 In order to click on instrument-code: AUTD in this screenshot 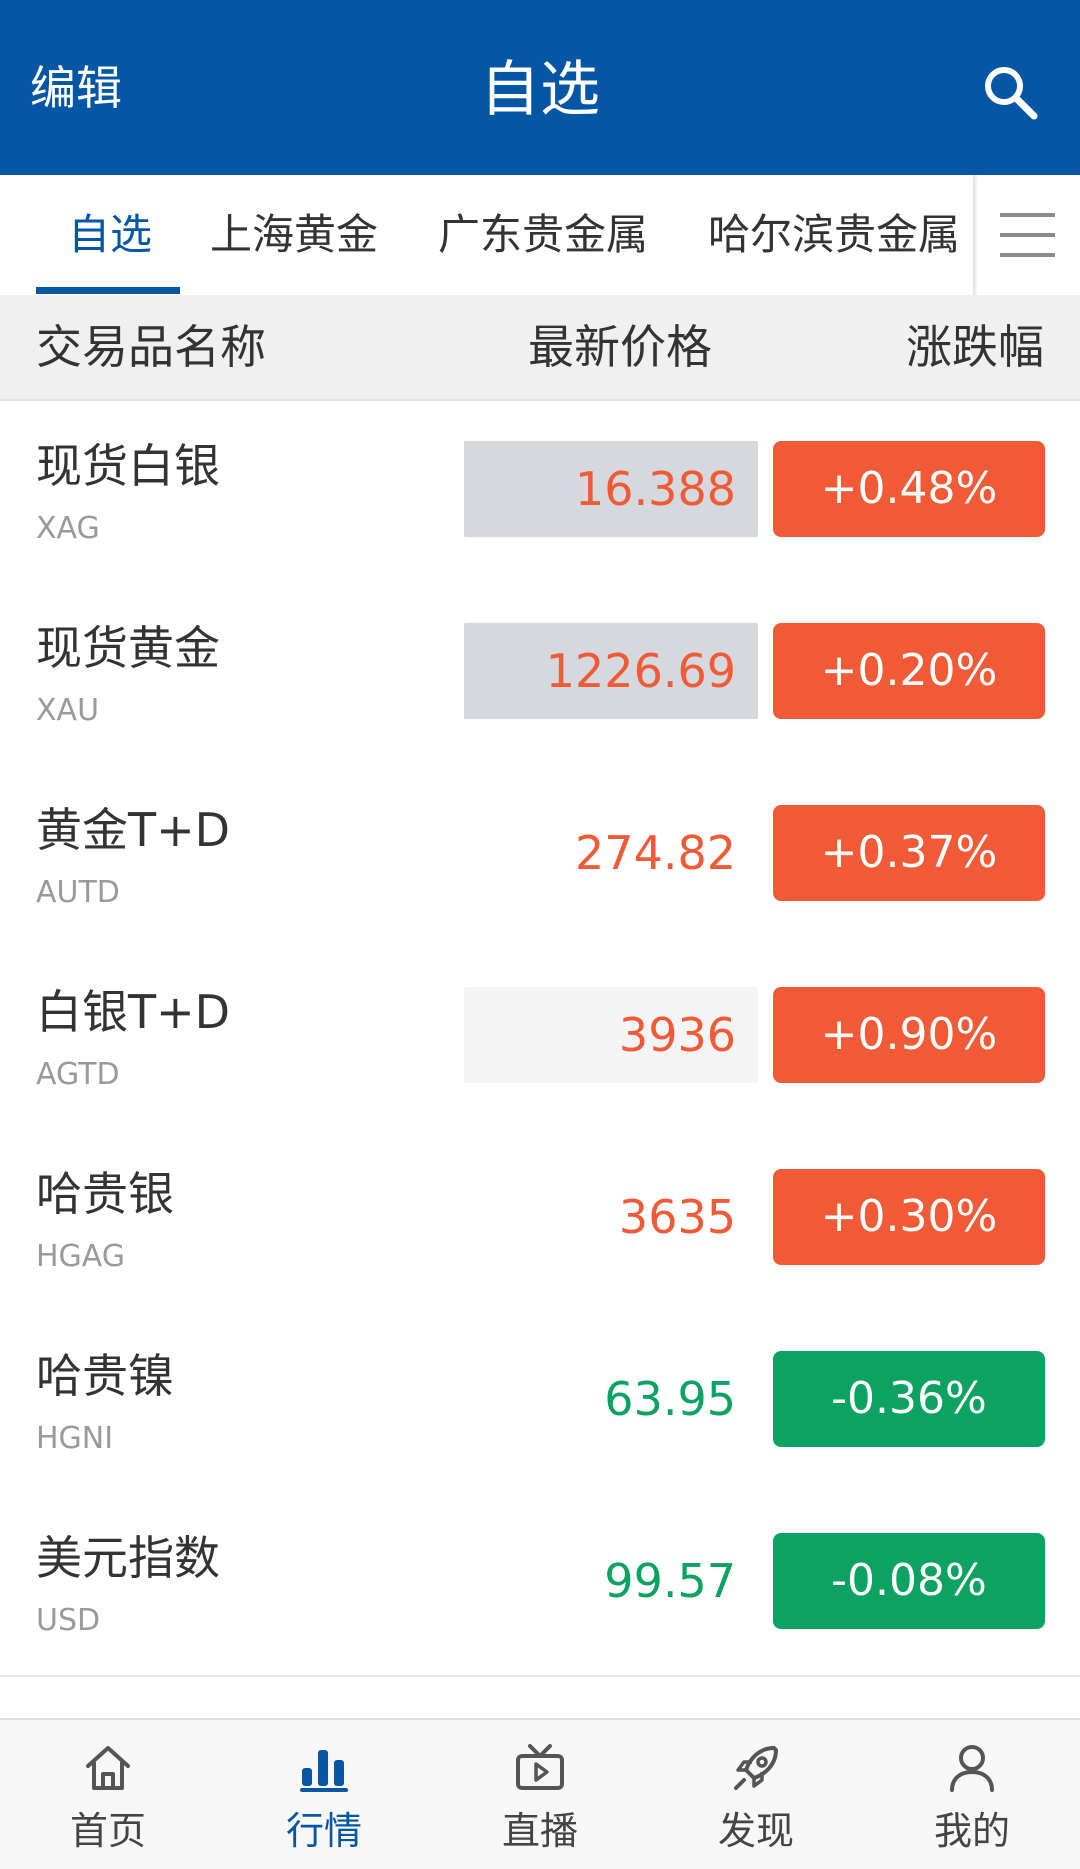, I will do `click(78, 892)`.